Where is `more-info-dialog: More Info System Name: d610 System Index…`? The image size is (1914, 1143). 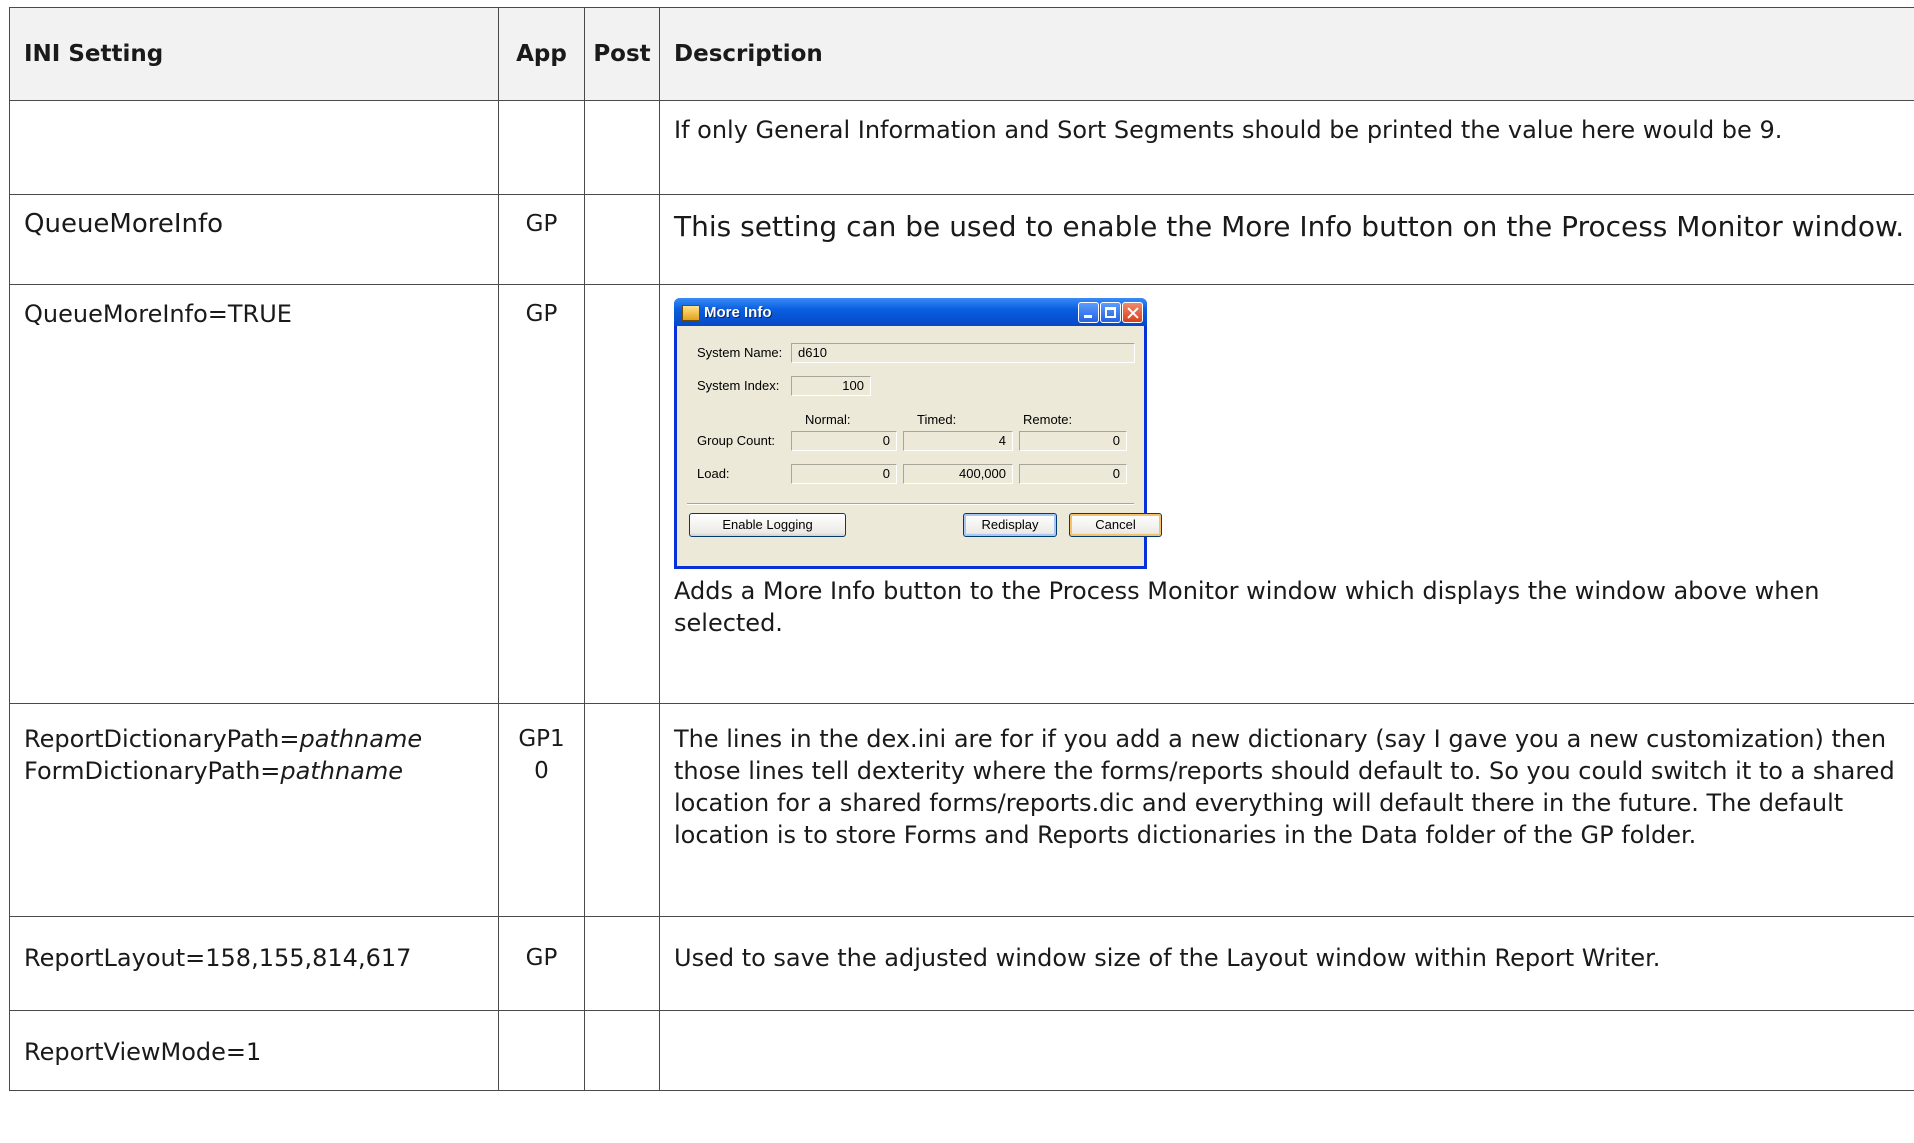
more-info-dialog: More Info System Name: d610 System Index… is located at coordinates (918, 433).